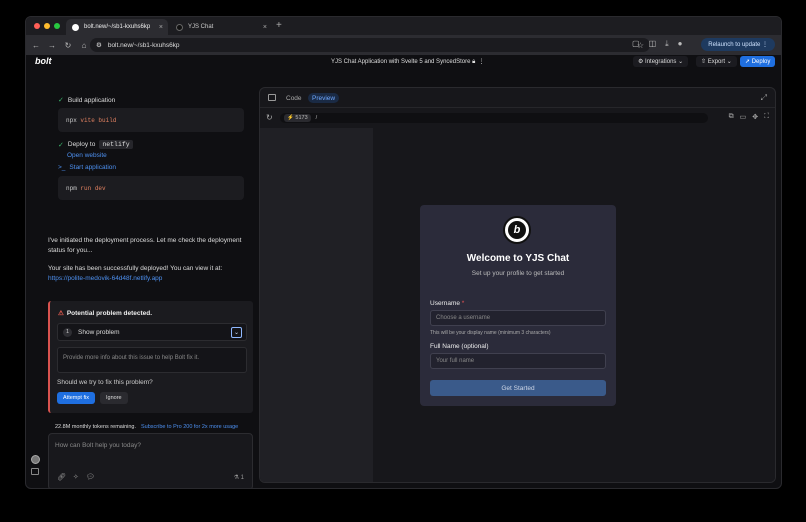  What do you see at coordinates (518, 318) in the screenshot?
I see `username-input: Choose a username` at bounding box center [518, 318].